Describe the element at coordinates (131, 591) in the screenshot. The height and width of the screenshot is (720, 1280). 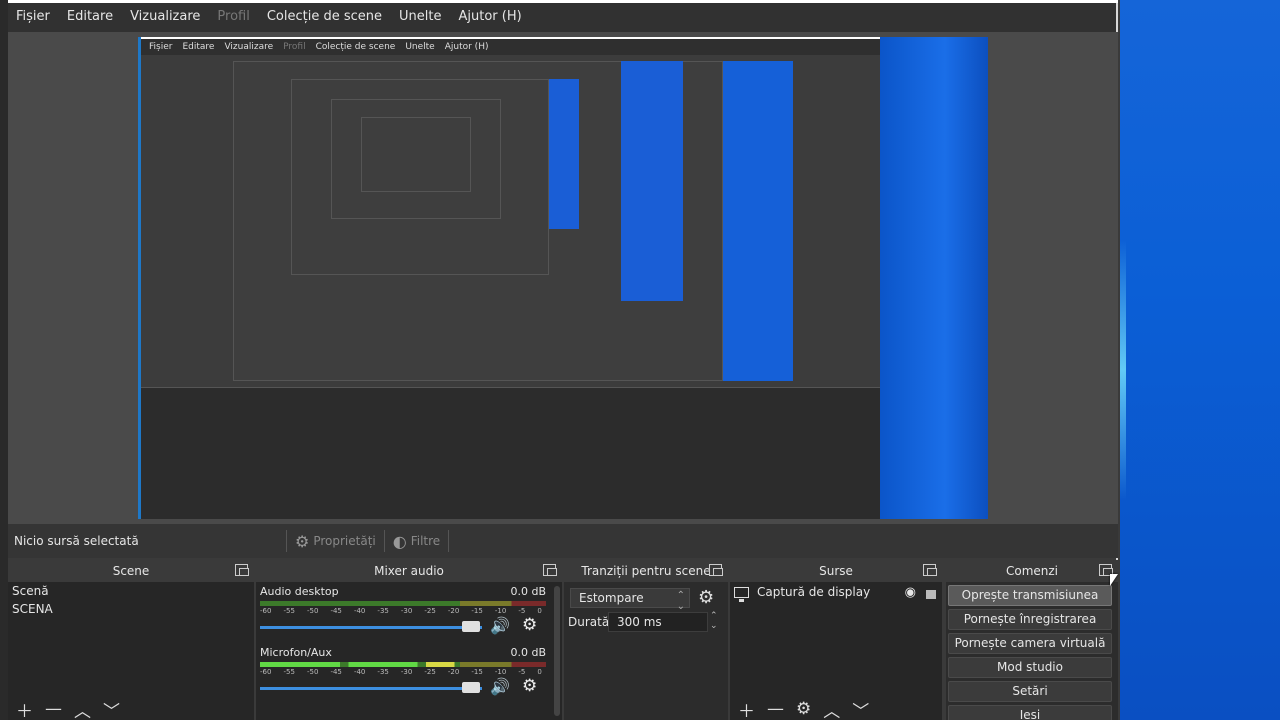
I see `scene-item: Scenă` at that location.